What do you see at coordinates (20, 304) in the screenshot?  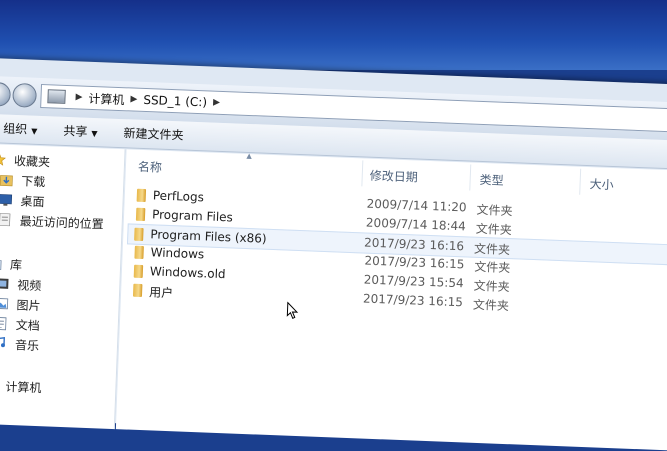 I see `sidebar-item-pictures: 图片` at bounding box center [20, 304].